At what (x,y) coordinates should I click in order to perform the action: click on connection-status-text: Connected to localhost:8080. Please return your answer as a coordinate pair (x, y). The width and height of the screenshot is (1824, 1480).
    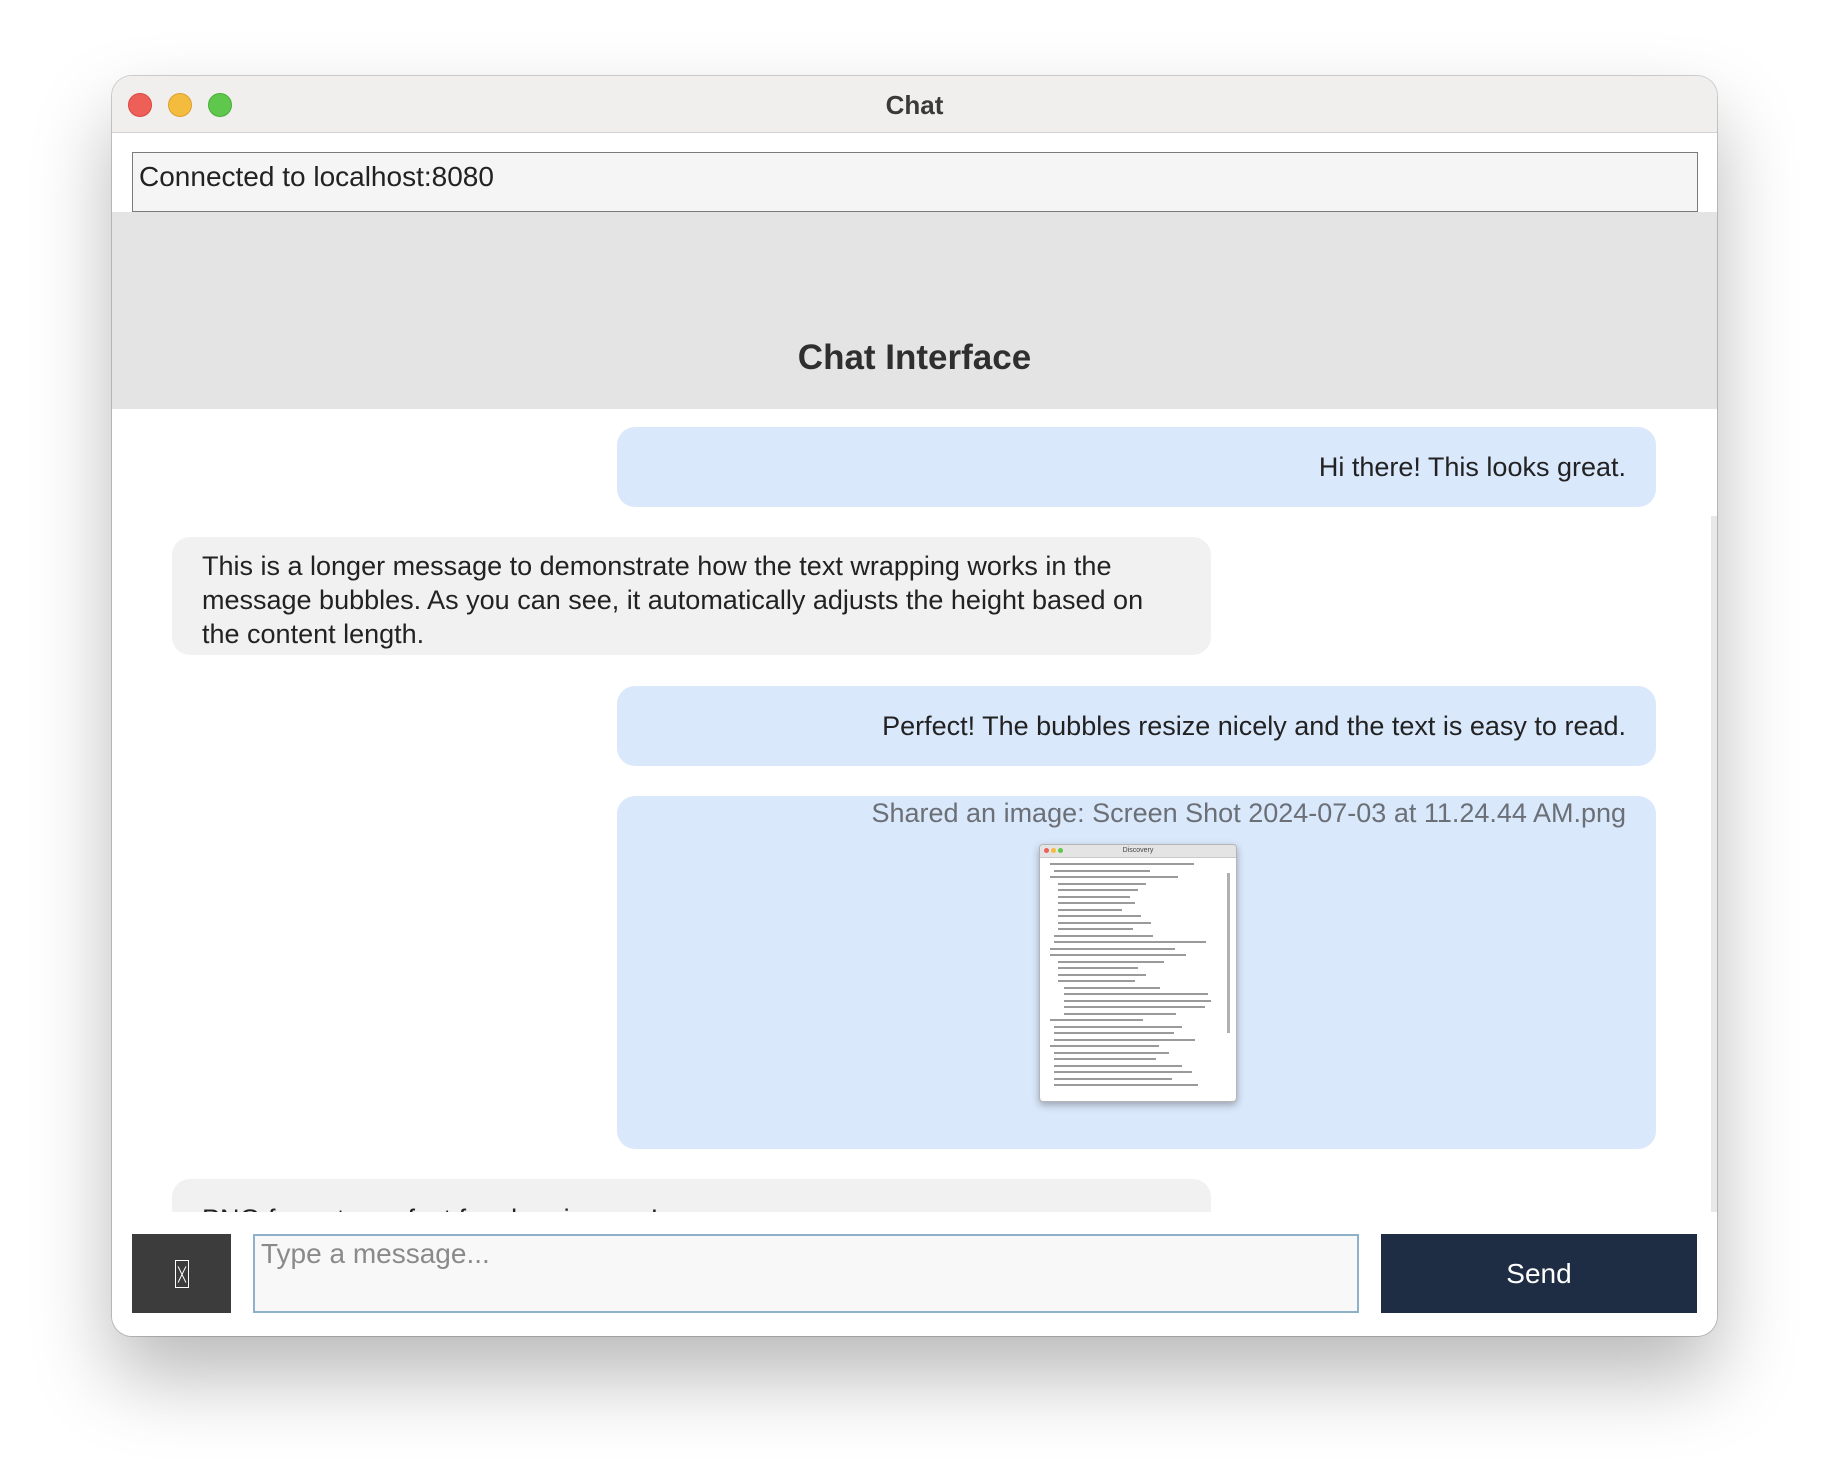
    Looking at the image, I should click on (316, 176).